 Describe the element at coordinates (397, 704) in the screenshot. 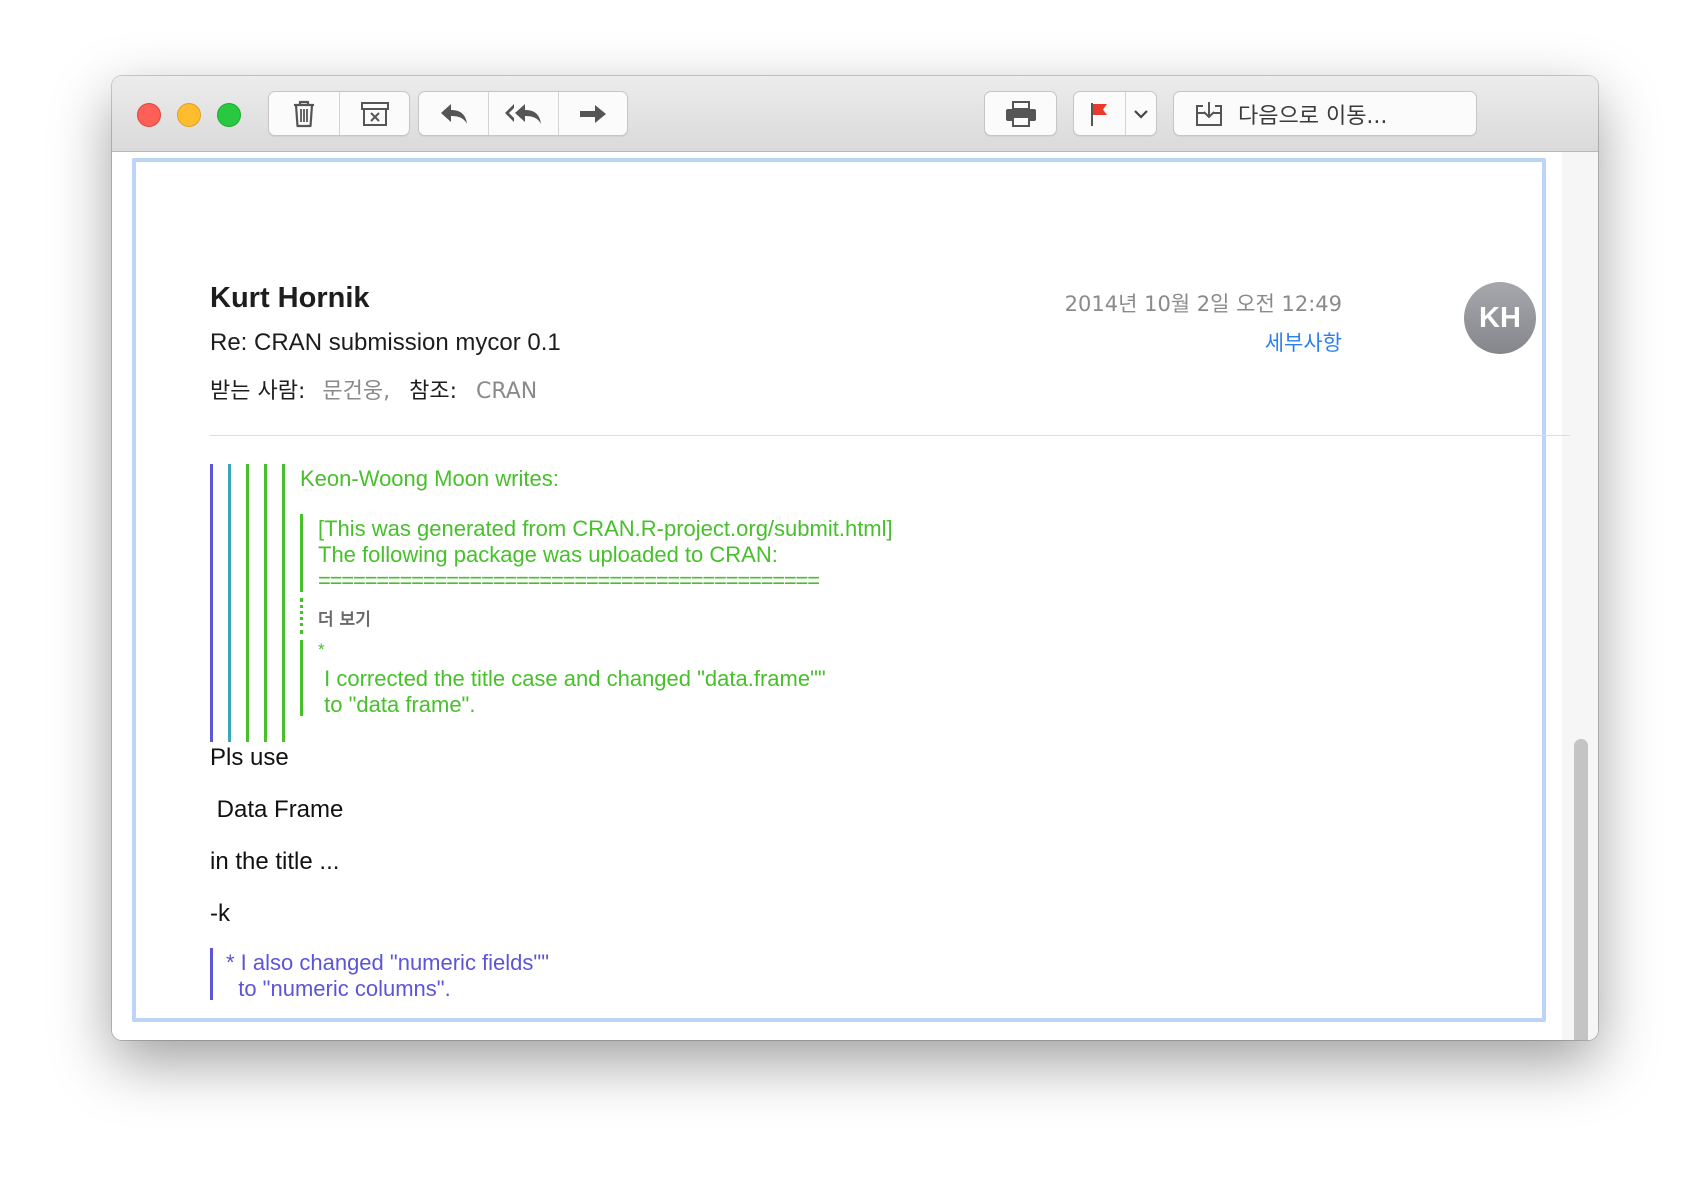

I see `correction-line-2: to "data frame".` at that location.